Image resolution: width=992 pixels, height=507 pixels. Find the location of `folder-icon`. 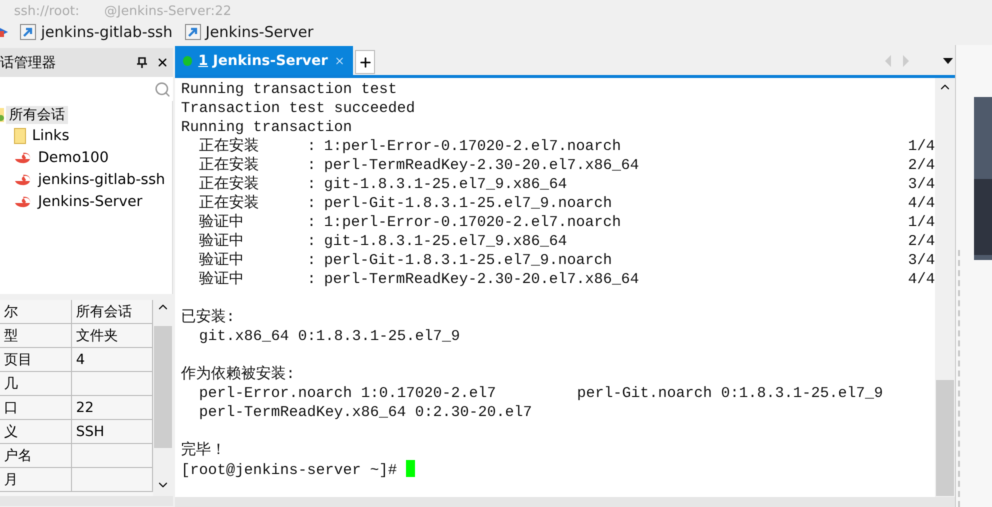

folder-icon is located at coordinates (20, 136).